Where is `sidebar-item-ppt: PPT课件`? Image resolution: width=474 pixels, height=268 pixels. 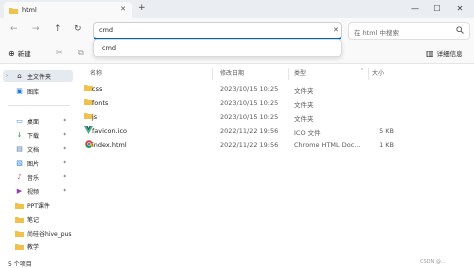 sidebar-item-ppt: PPT课件 is located at coordinates (38, 205).